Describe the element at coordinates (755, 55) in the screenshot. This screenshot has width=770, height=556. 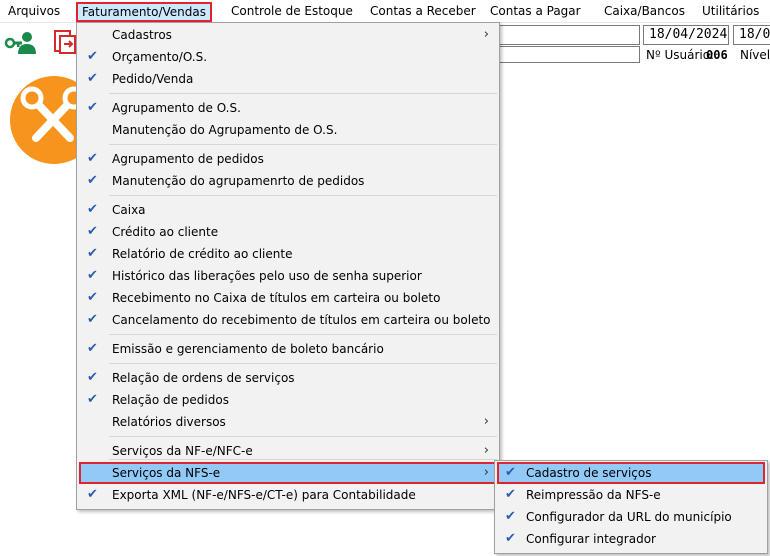
I see `nivel-label: Nível:` at that location.